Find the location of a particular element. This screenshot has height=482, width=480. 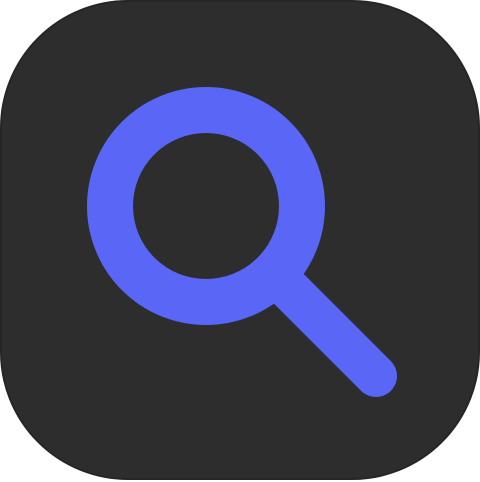

magnifier-handle is located at coordinates (330, 330).